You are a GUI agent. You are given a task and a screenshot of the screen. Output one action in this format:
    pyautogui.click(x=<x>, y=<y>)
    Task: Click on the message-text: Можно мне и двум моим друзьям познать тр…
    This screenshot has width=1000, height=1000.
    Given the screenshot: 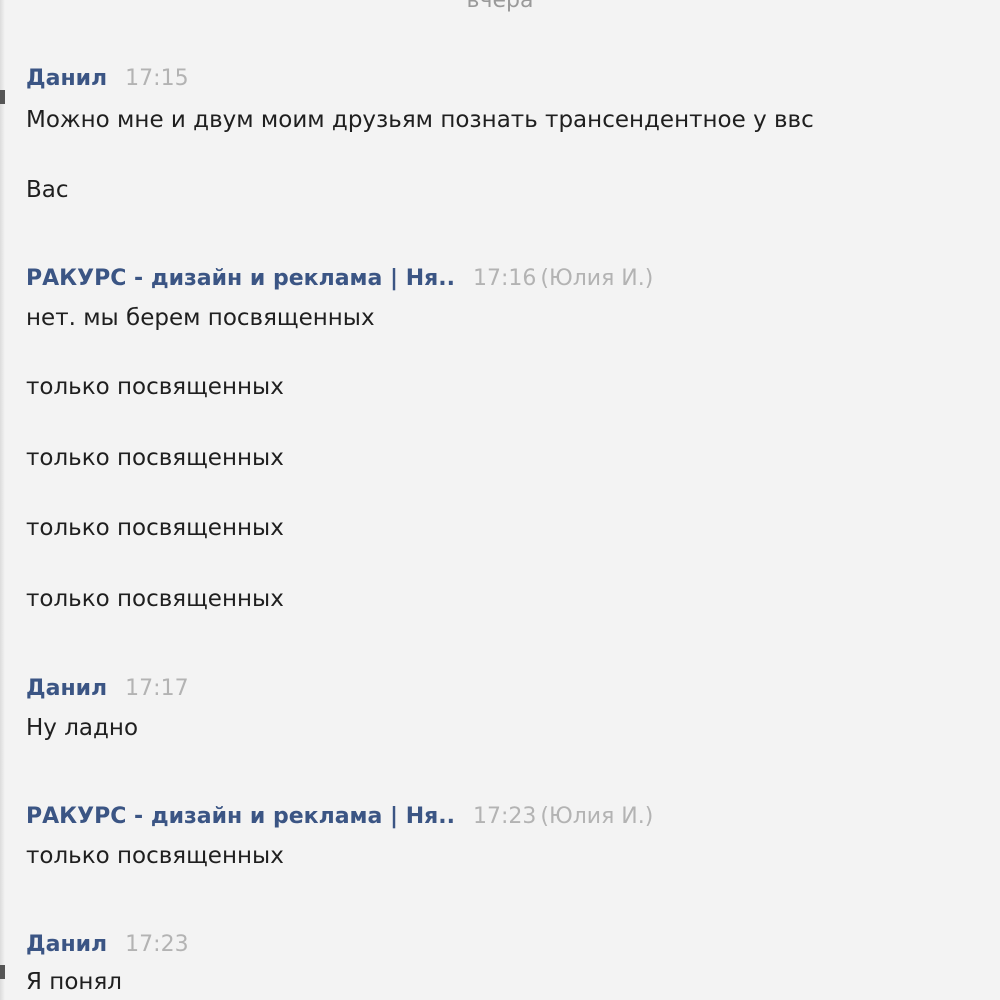 What is the action you would take?
    pyautogui.click(x=420, y=120)
    